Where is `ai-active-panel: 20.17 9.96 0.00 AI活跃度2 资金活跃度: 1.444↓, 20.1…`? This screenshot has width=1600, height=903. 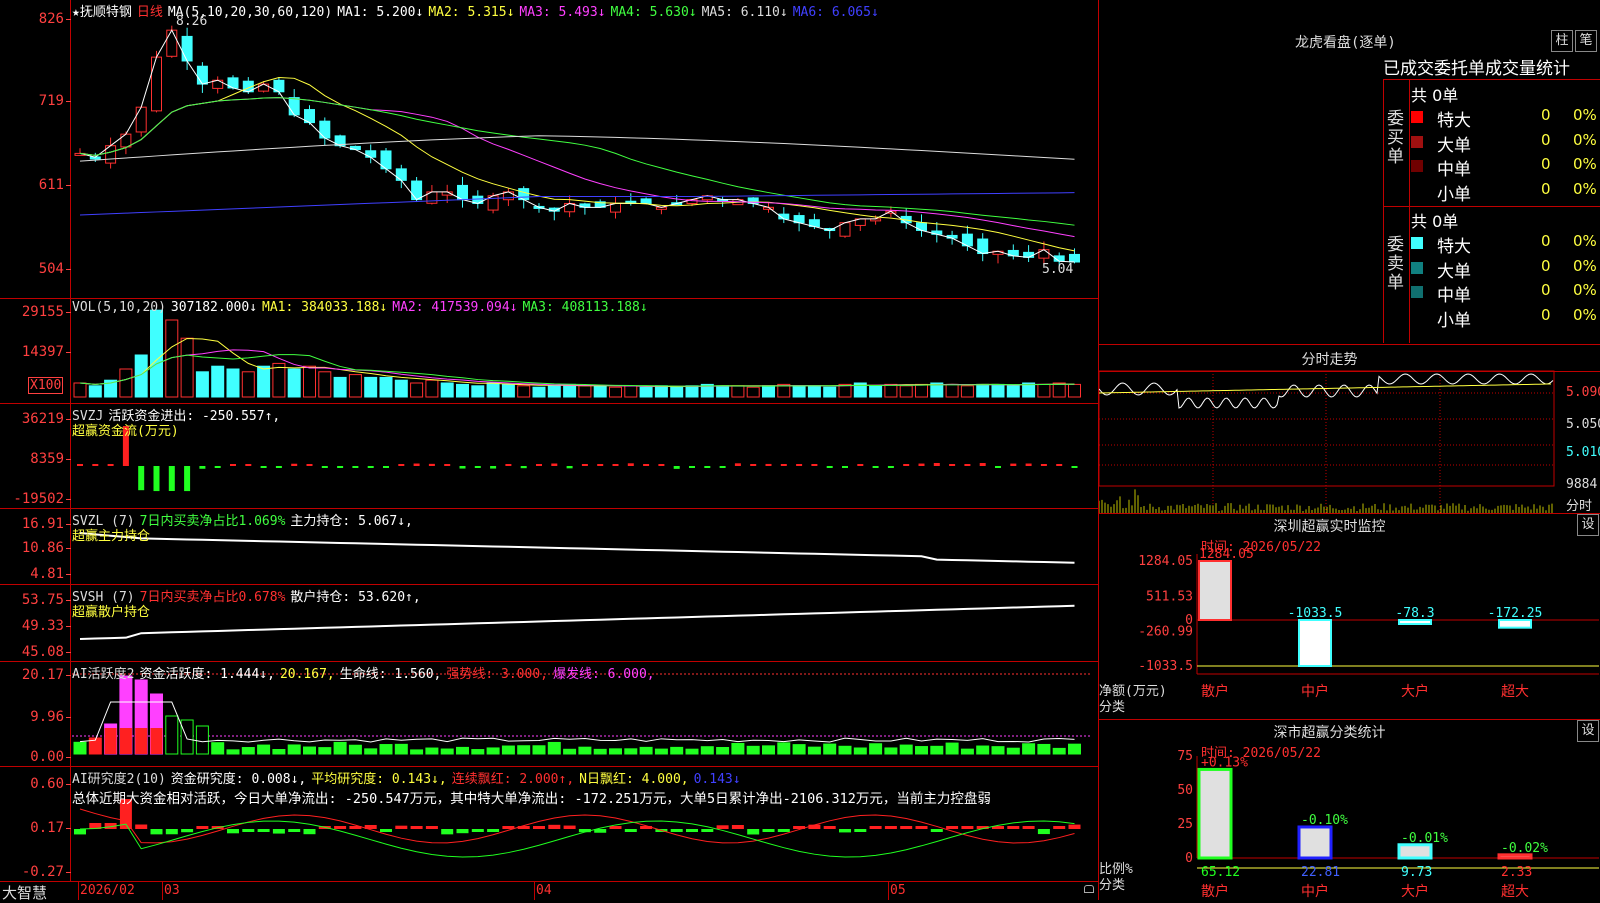
ai-active-panel: 20.17 9.96 0.00 AI活跃度2 资金活跃度: 1.444↓, 20.1… is located at coordinates (549, 714).